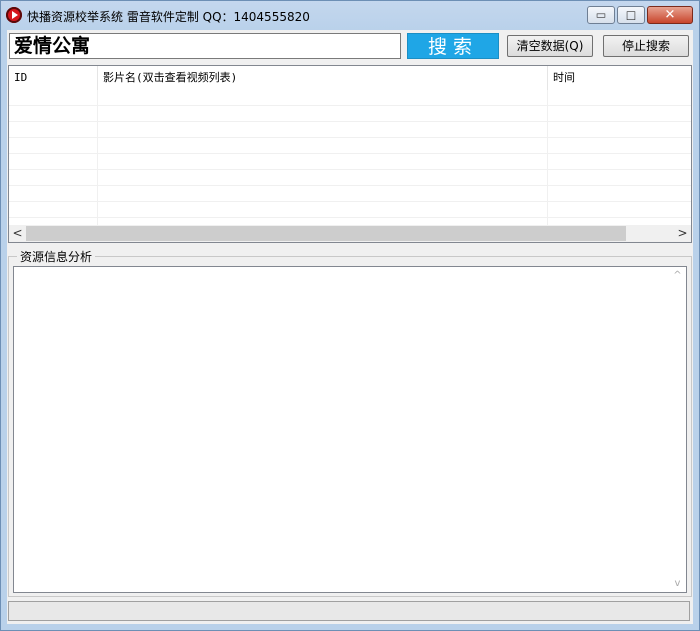 The height and width of the screenshot is (631, 700). What do you see at coordinates (453, 46) in the screenshot?
I see `search-button: 搜索` at bounding box center [453, 46].